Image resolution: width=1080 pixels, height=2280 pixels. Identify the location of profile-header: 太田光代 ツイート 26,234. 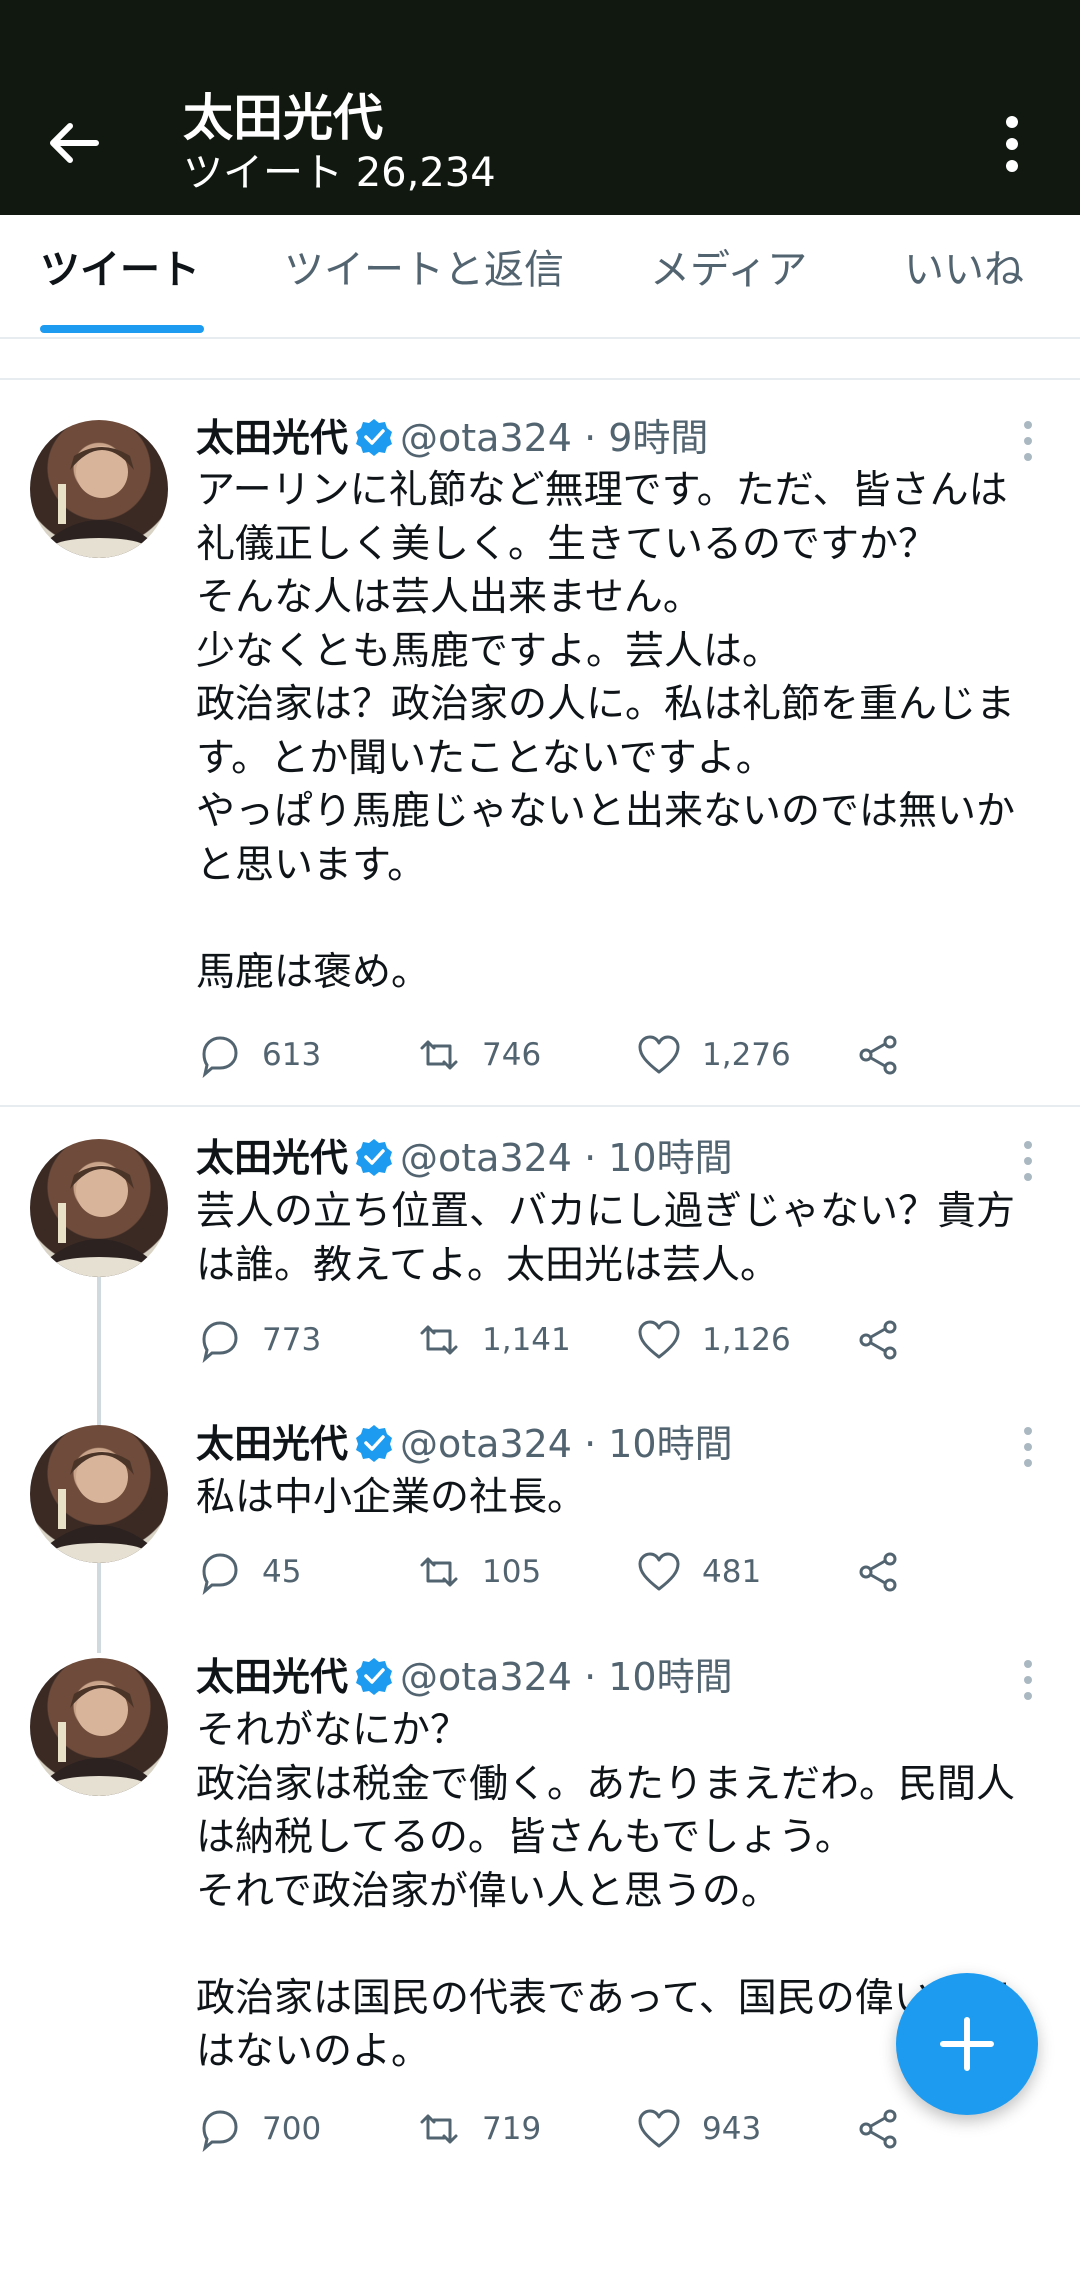
(540, 107).